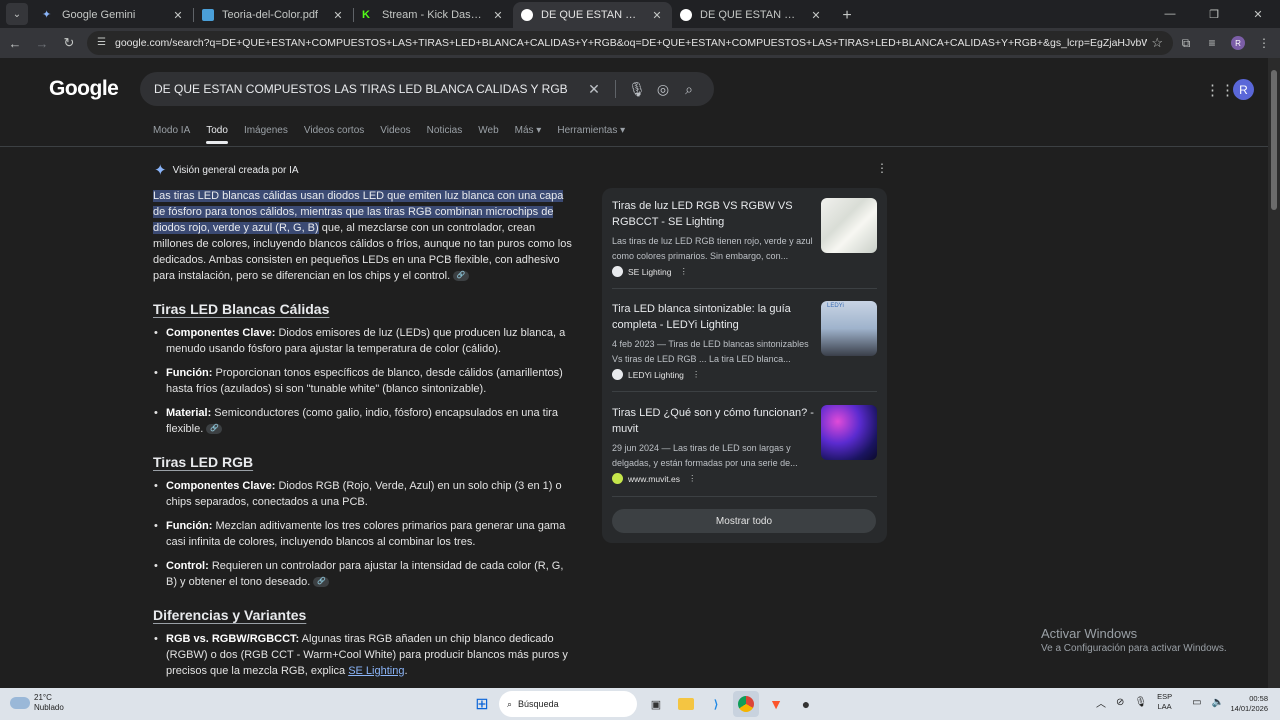  I want to click on weather-widget: 21°C Nublado, so click(37, 703).